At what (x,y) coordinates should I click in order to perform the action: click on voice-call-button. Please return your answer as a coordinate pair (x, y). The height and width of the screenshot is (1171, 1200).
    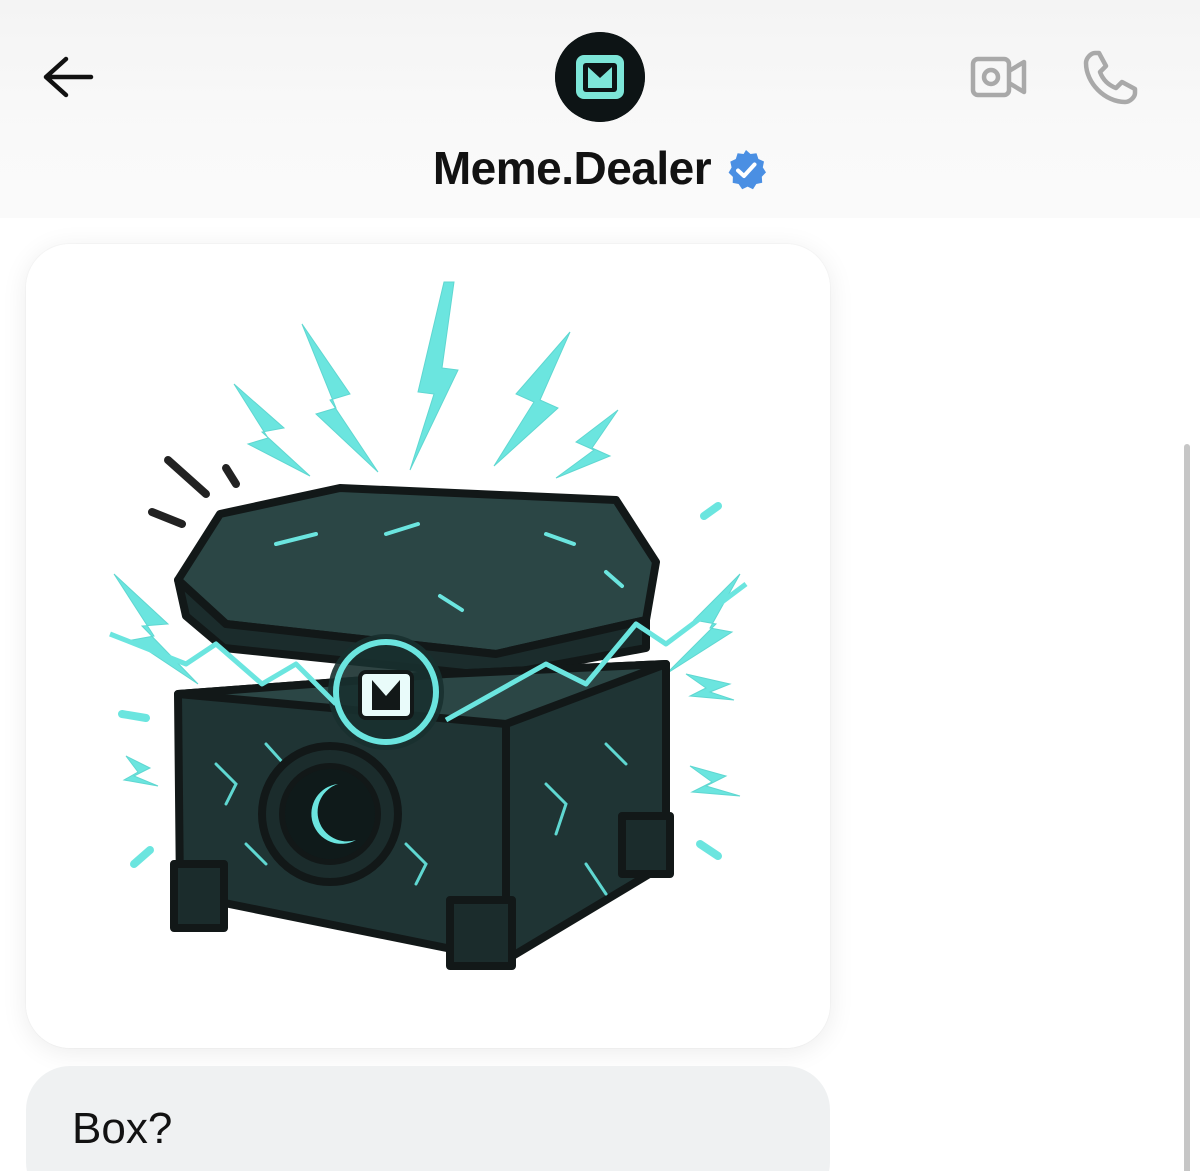
    Looking at the image, I should click on (1110, 78).